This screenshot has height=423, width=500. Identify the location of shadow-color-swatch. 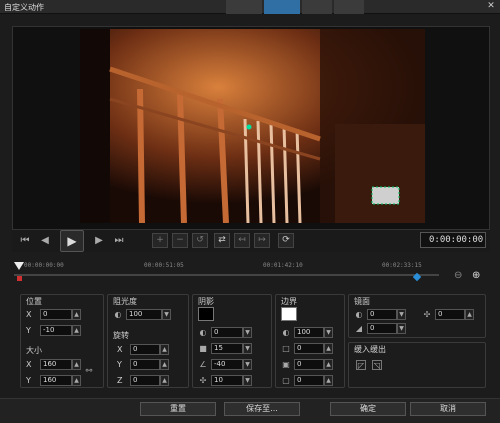
(206, 314).